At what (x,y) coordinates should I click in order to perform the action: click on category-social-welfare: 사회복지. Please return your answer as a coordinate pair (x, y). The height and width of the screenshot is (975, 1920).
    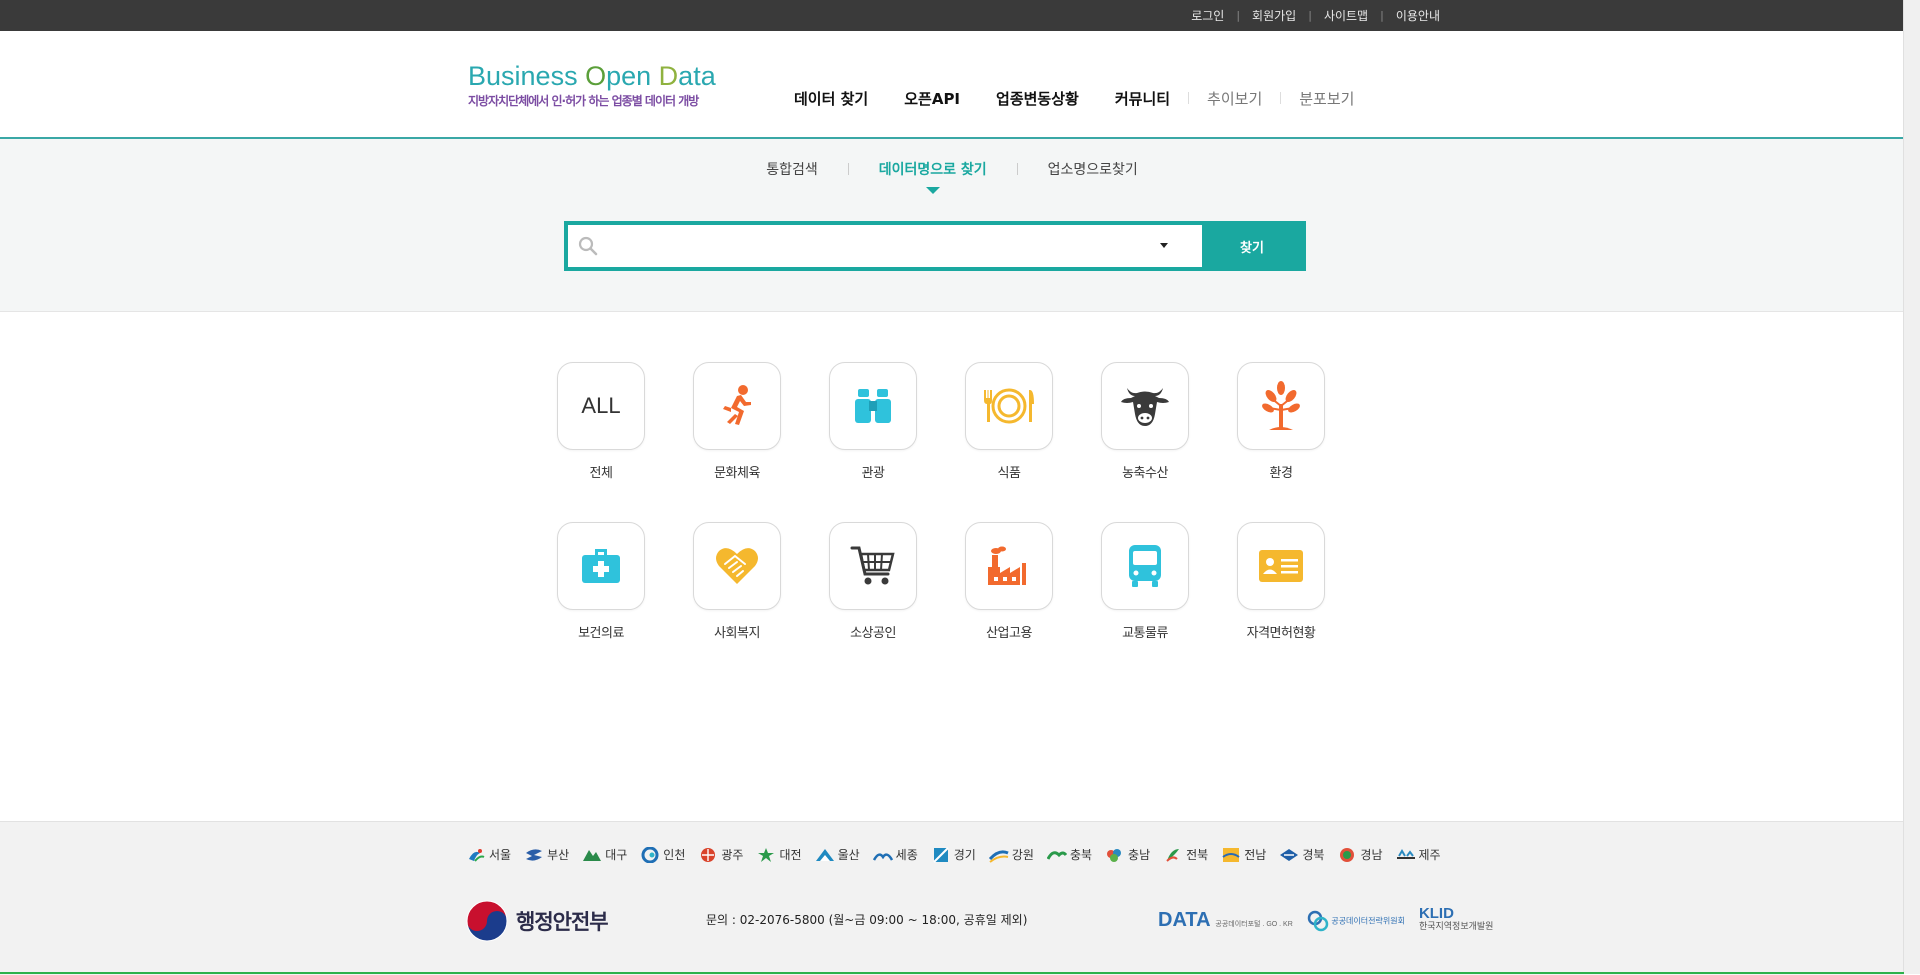
    Looking at the image, I should click on (737, 581).